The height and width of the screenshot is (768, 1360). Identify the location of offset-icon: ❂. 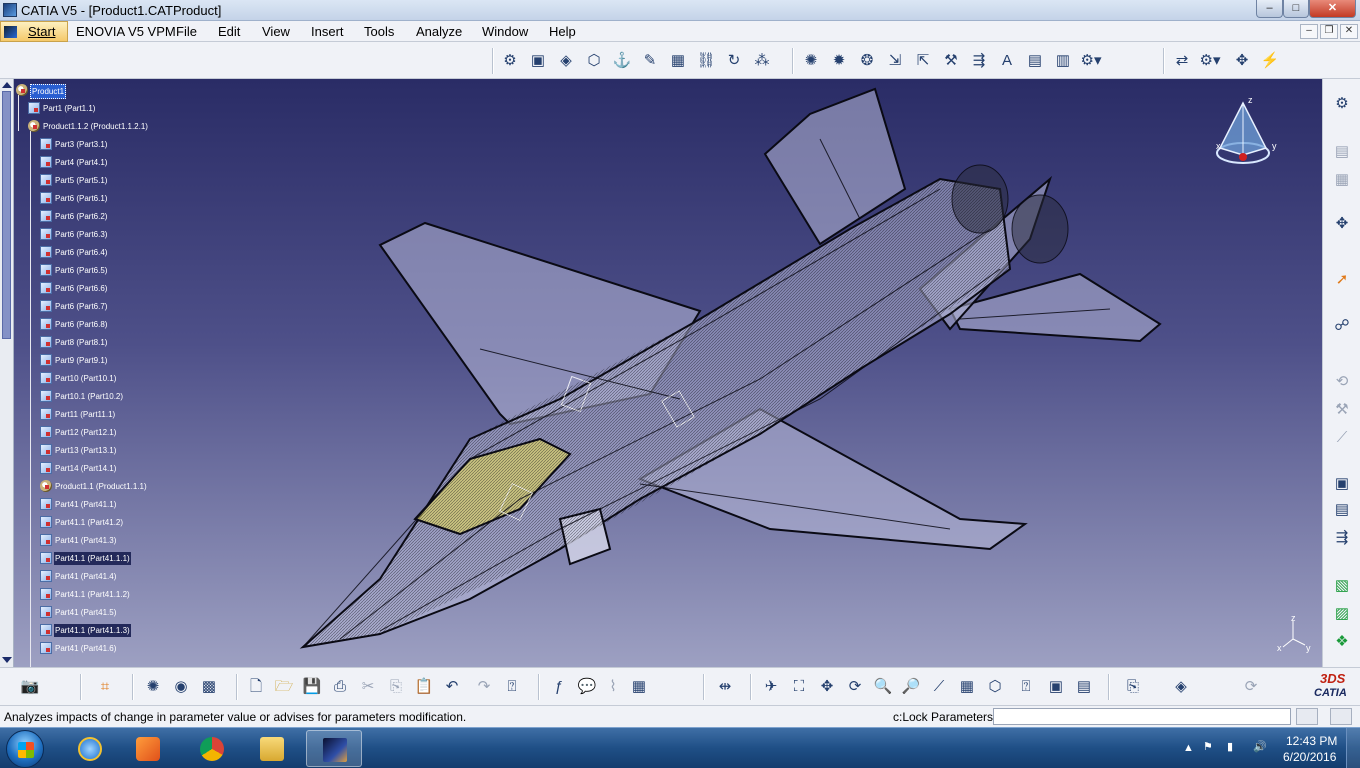
(867, 61).